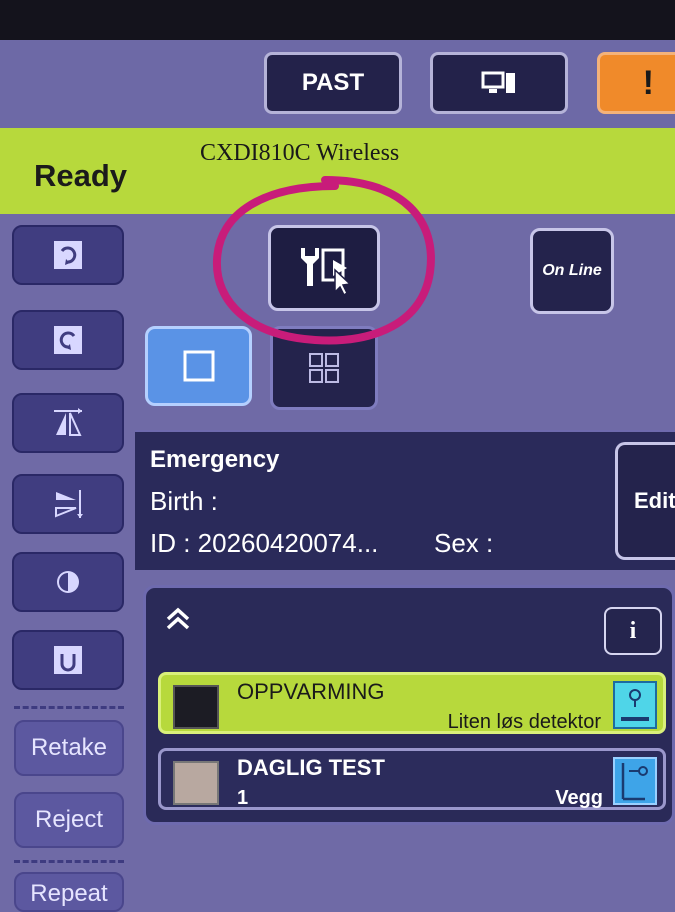  I want to click on exam-name: DAGLIG TEST, so click(311, 767).